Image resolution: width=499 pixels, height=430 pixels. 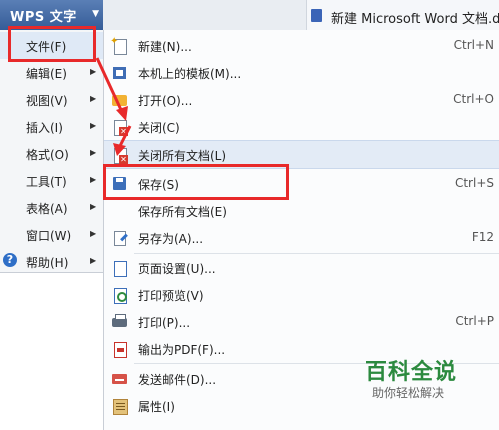 I want to click on document-margin, so click(x=4, y=351).